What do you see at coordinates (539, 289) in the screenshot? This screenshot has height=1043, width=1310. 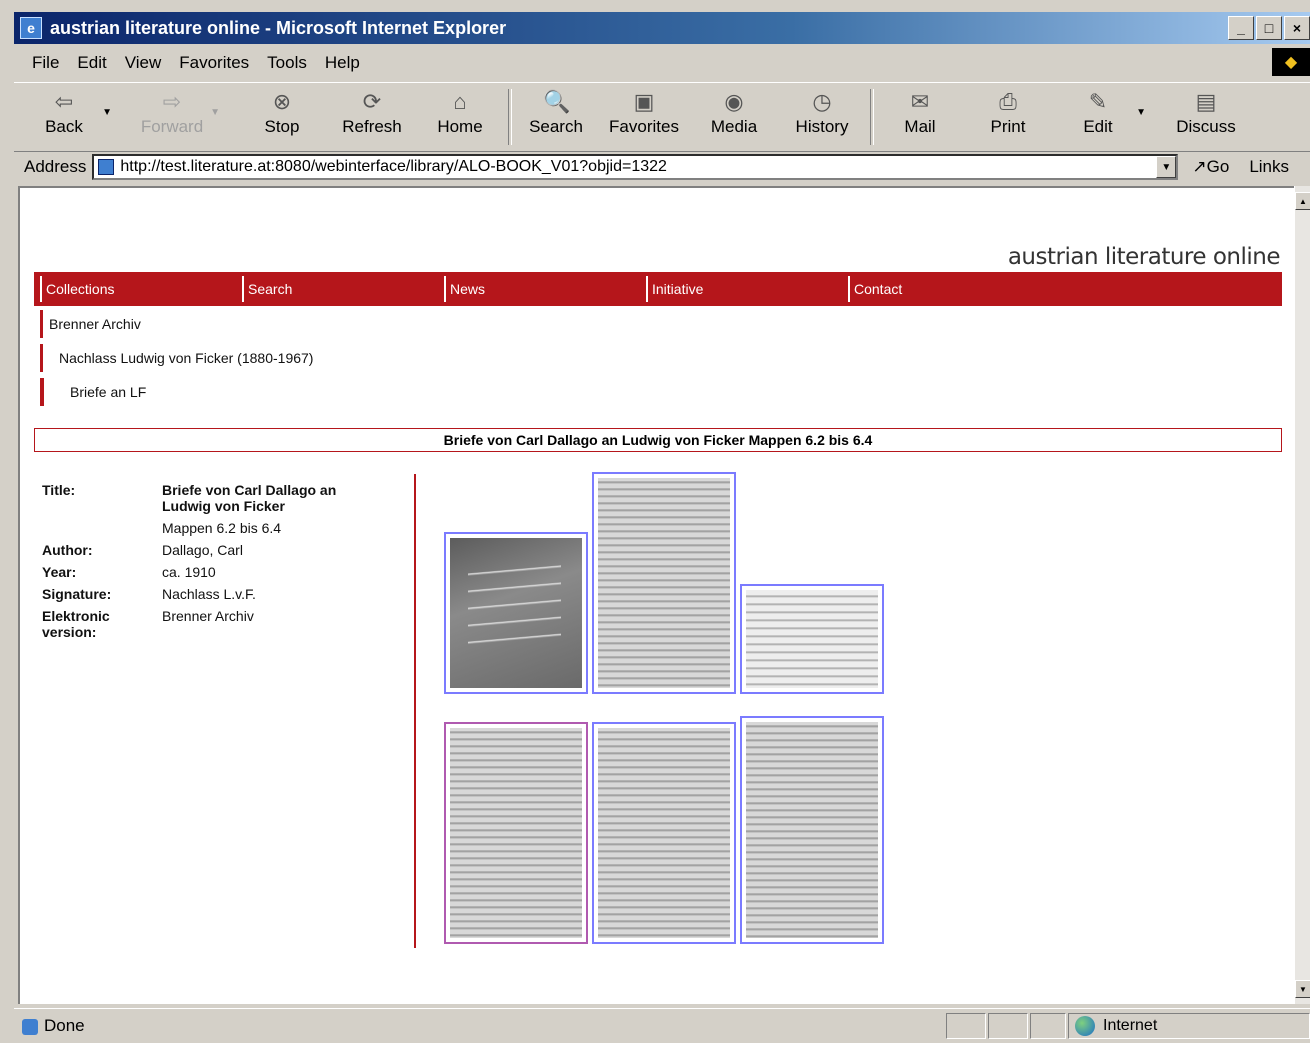 I see `nav-news: News` at bounding box center [539, 289].